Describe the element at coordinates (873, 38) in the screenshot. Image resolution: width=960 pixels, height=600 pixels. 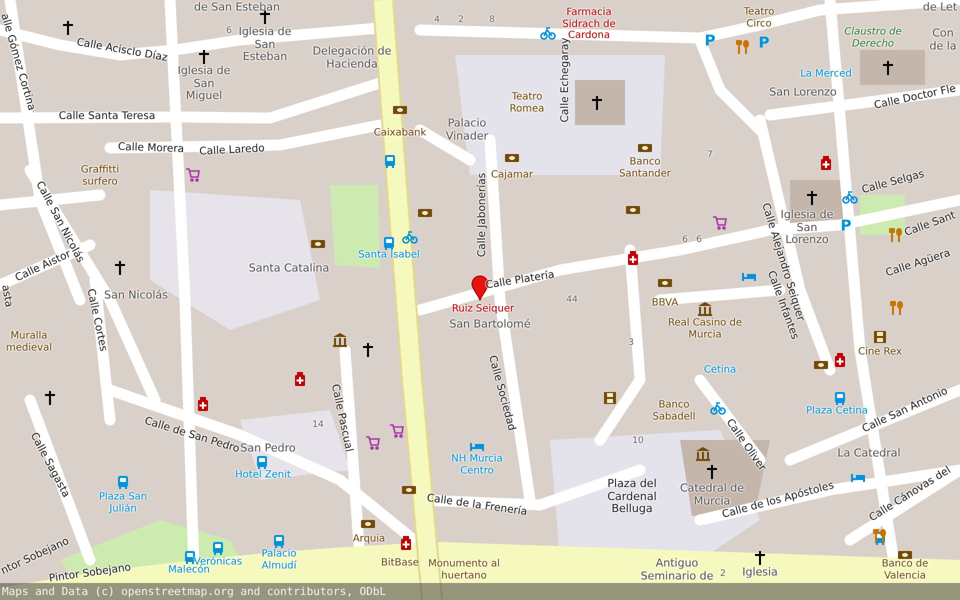
I see `park-label: Claustro de Derecho` at that location.